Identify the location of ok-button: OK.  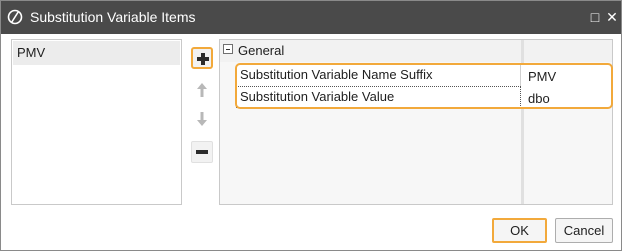
(519, 230).